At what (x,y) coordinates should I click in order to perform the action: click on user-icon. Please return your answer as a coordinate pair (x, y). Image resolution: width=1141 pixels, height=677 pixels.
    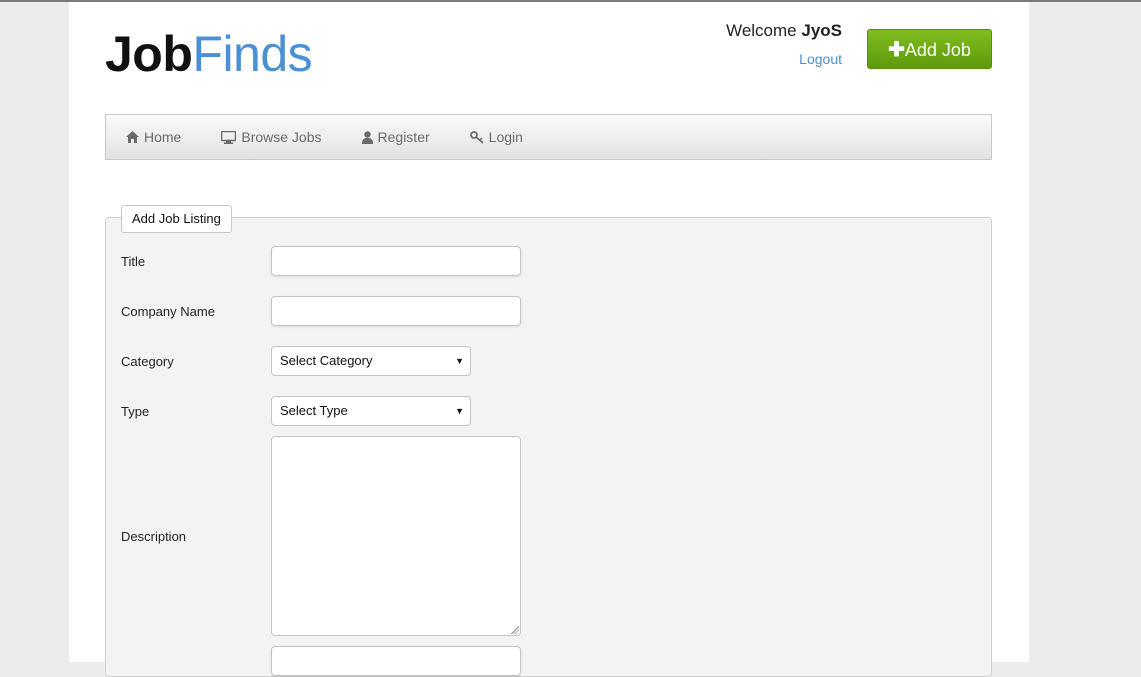
    Looking at the image, I should click on (367, 137).